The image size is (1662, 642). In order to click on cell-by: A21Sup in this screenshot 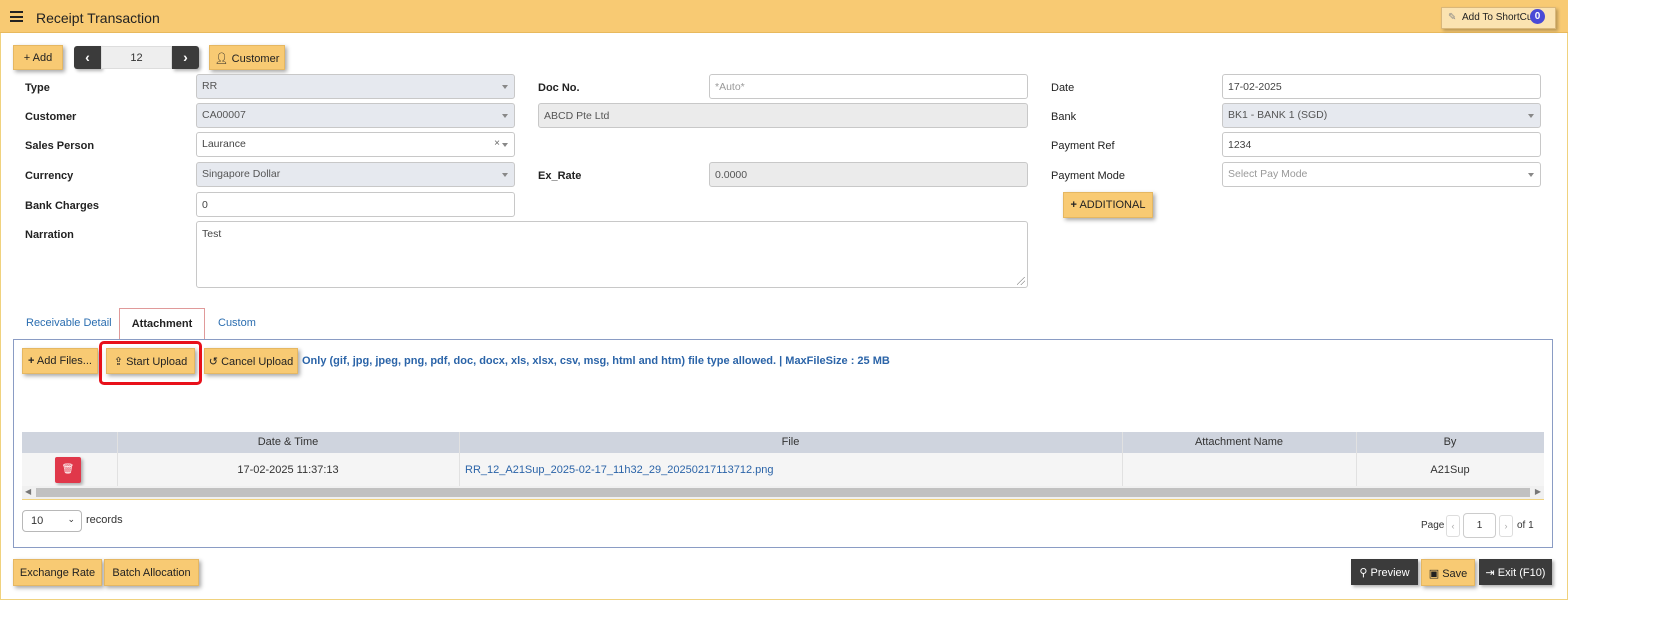, I will do `click(1450, 470)`.